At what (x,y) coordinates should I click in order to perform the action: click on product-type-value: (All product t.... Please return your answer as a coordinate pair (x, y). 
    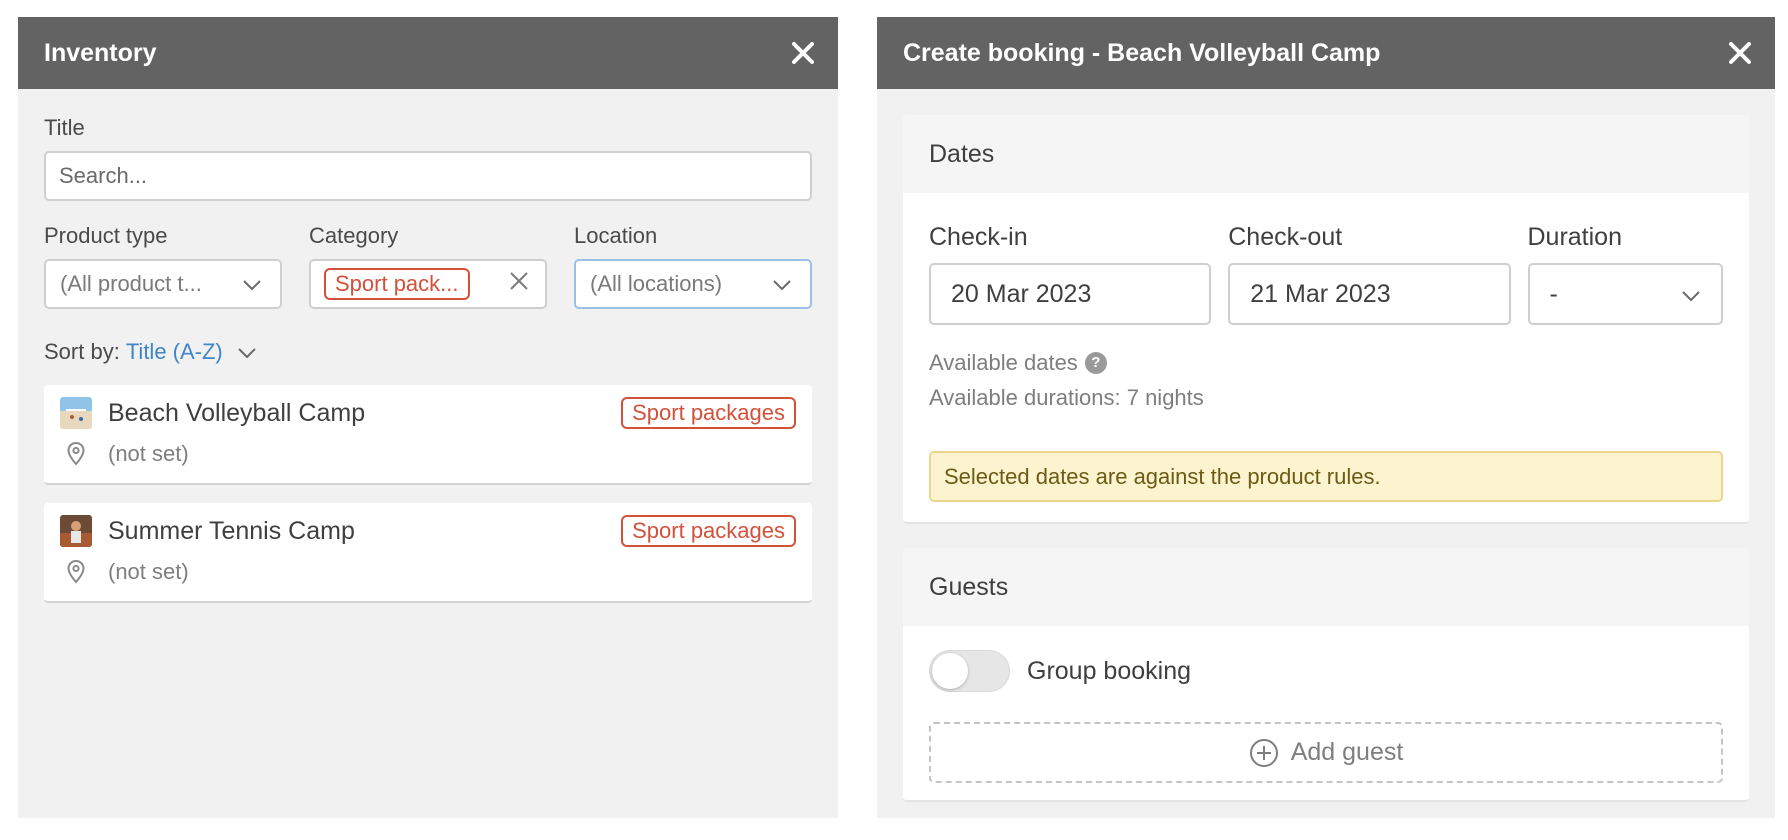
    Looking at the image, I should click on (131, 283).